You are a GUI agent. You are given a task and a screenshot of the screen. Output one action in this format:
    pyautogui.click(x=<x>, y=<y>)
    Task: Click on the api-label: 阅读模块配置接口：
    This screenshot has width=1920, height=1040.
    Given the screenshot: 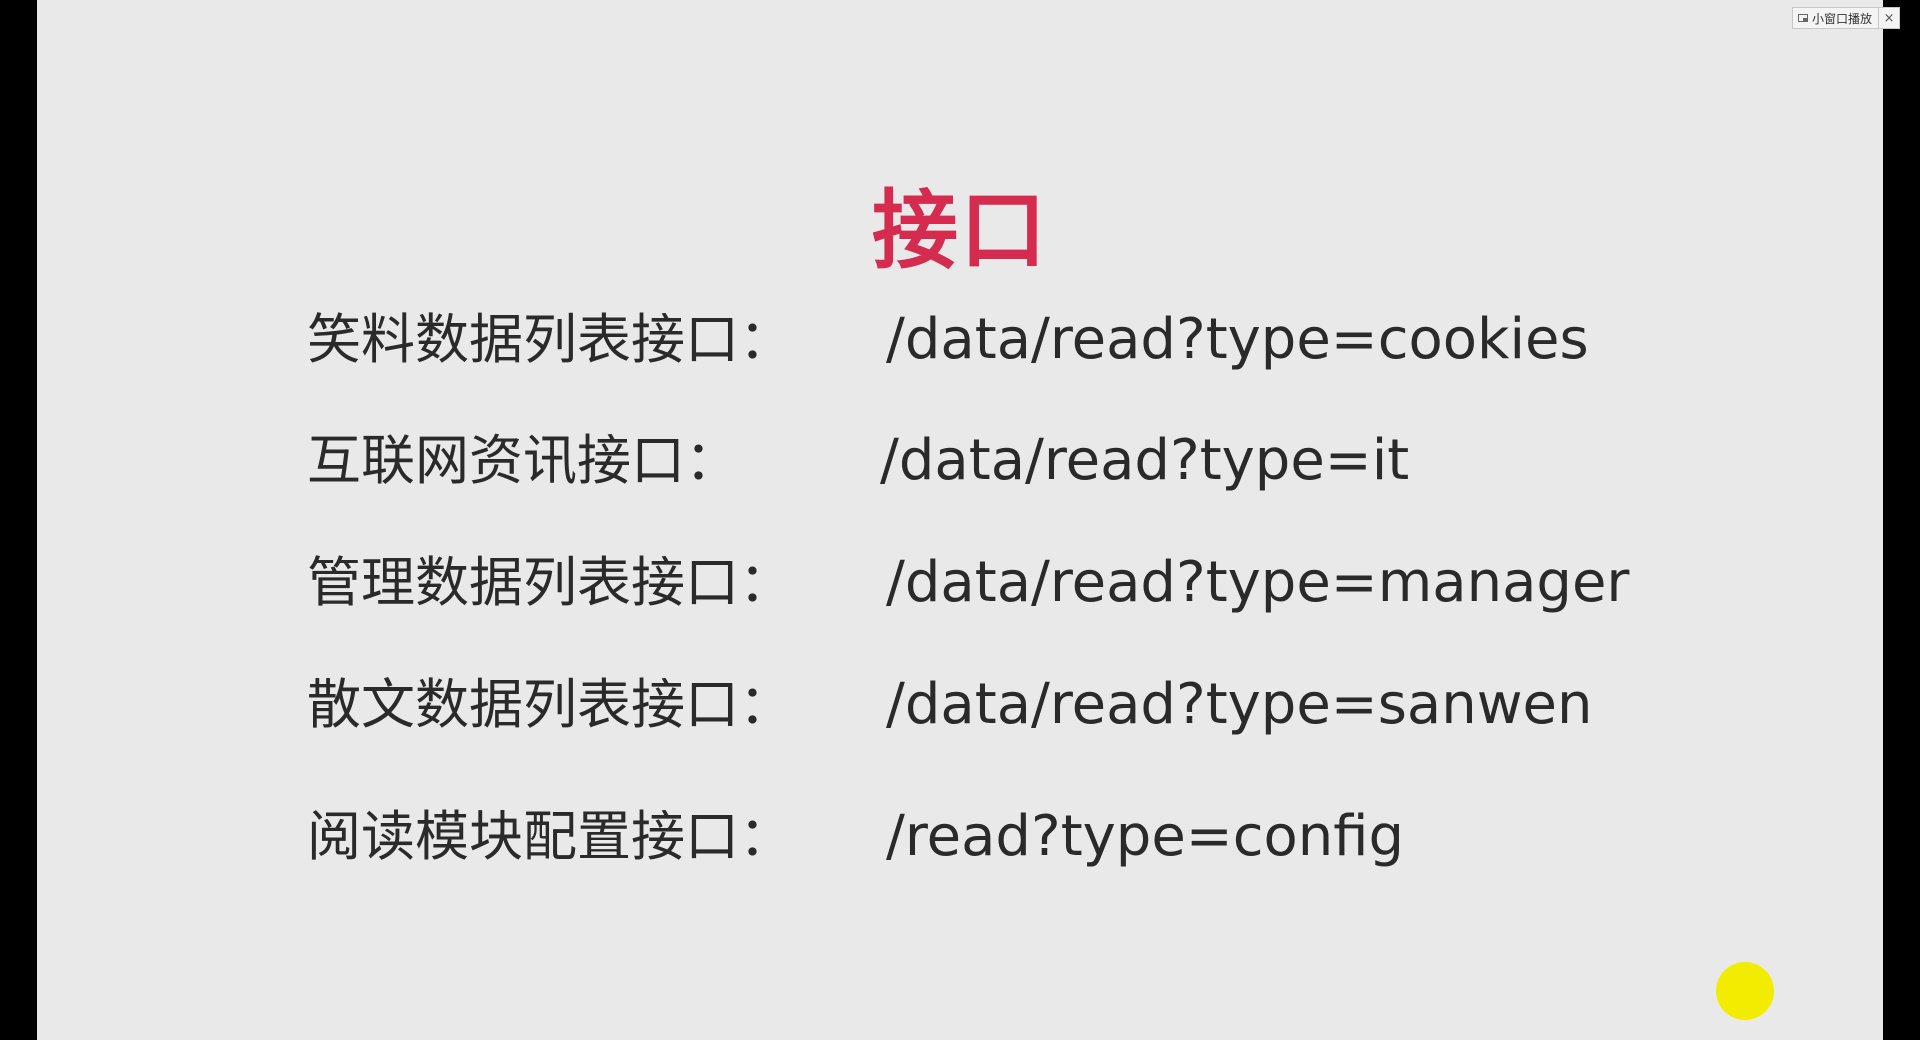 What is the action you would take?
    pyautogui.click(x=550, y=836)
    